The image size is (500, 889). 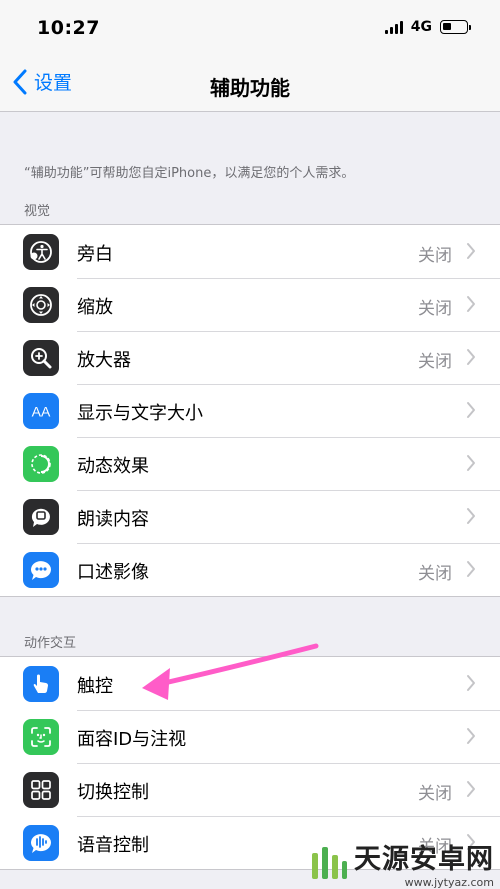 I want to click on navigation-bar: 设置 辅助功能, so click(x=250, y=84).